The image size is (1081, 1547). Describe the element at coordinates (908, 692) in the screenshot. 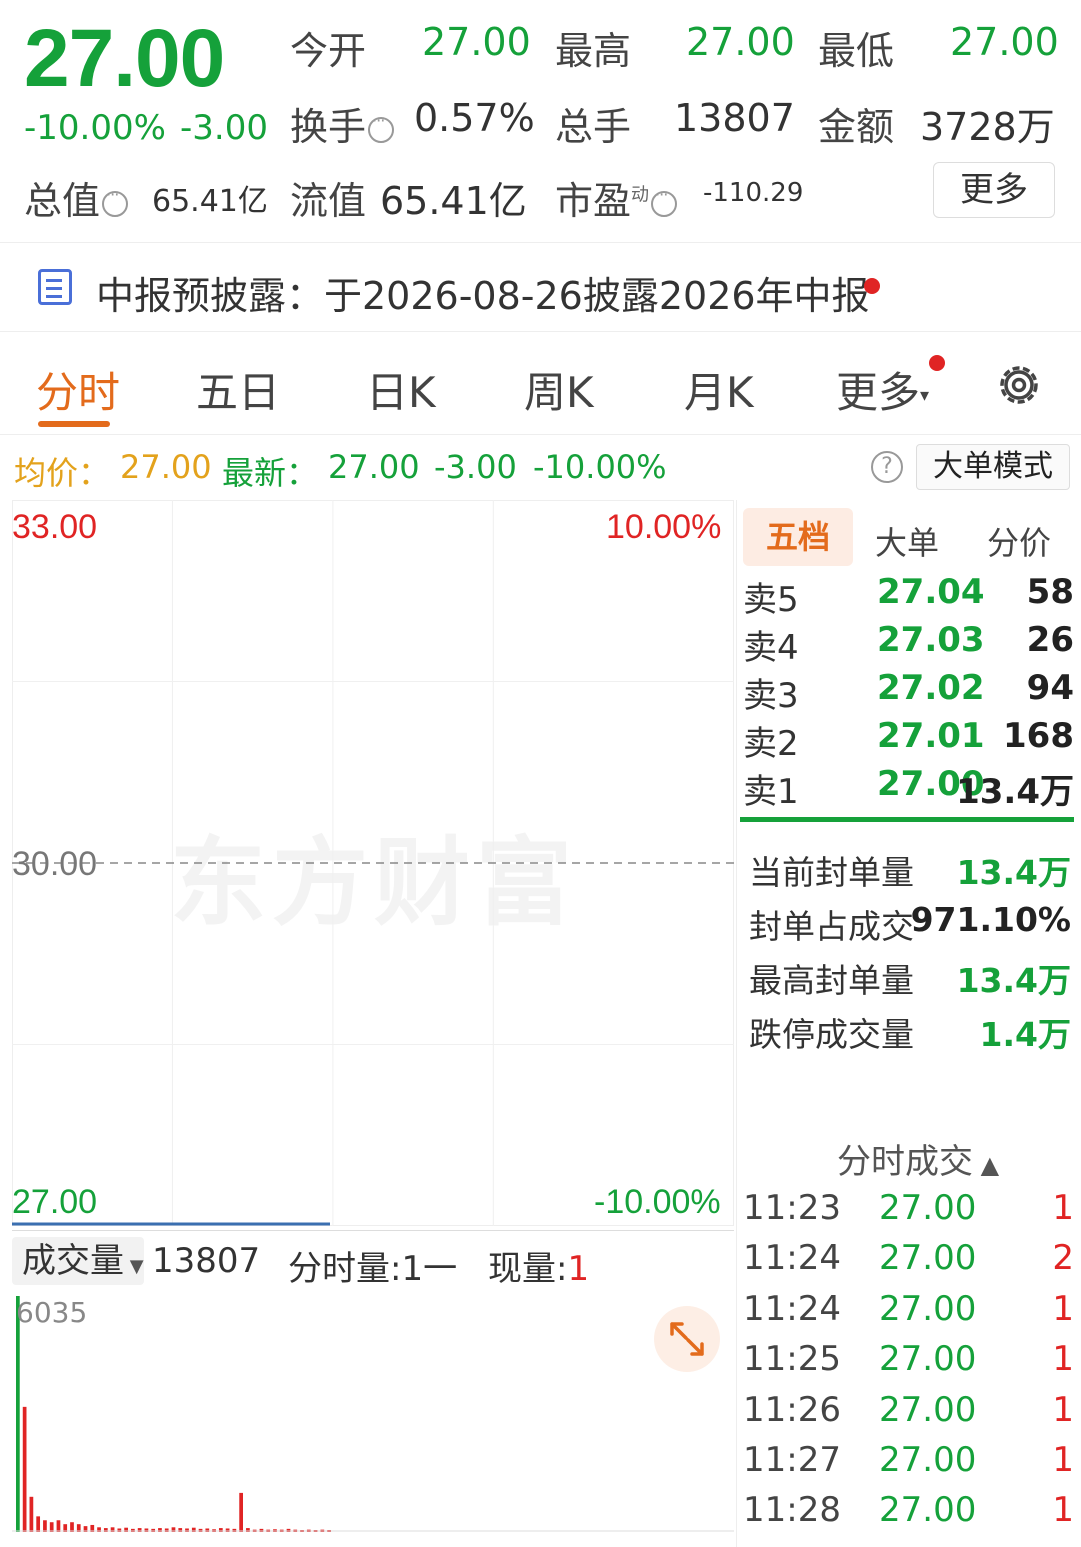

I see `ask-row: 卖3 27.02 94` at that location.